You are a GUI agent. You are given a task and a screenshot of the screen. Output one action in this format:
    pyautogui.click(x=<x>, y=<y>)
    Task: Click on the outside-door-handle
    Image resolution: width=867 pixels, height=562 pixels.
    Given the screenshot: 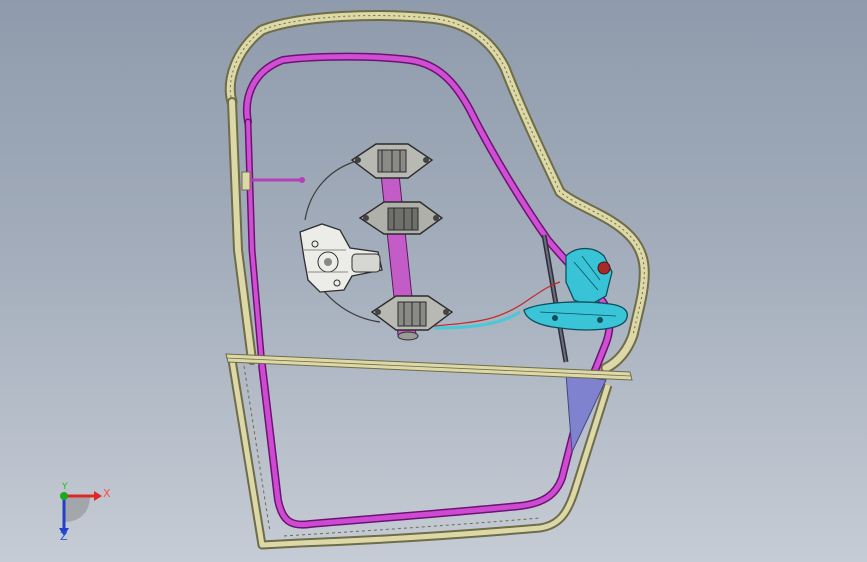 What is the action you would take?
    pyautogui.click(x=575, y=316)
    